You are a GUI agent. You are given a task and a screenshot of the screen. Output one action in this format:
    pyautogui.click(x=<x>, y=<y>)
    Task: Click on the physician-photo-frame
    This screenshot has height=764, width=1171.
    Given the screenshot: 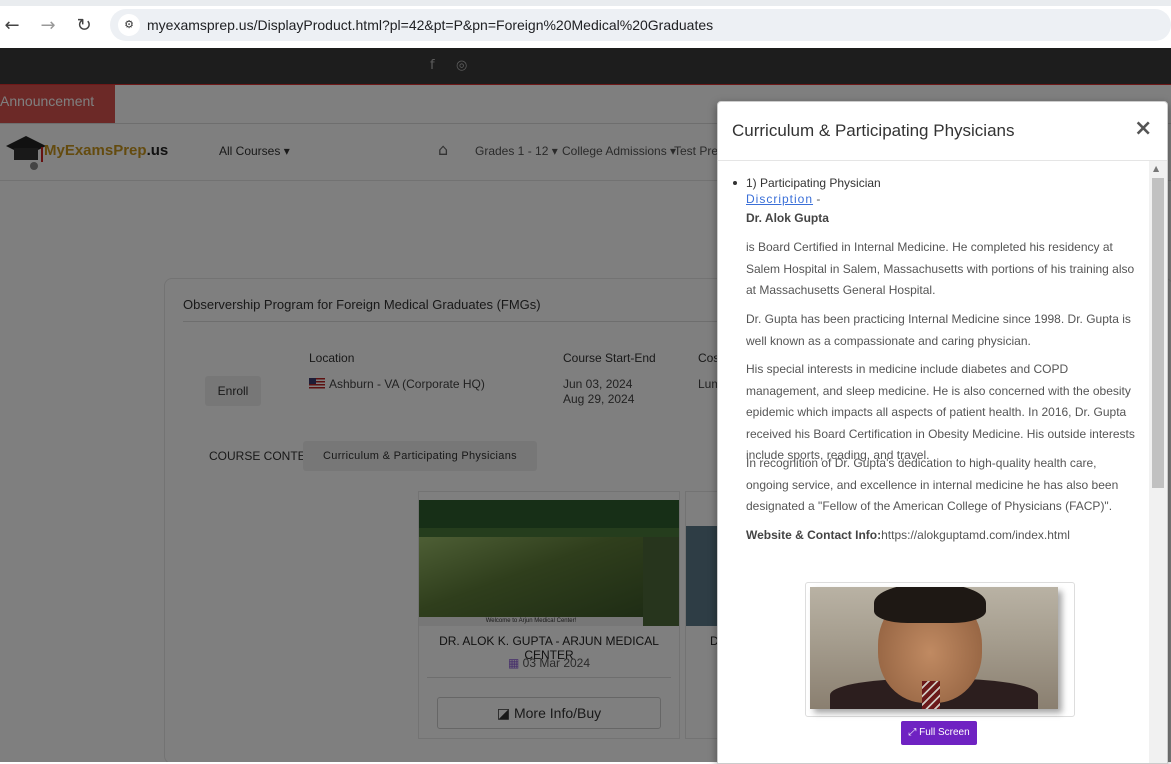 What is the action you would take?
    pyautogui.click(x=940, y=649)
    